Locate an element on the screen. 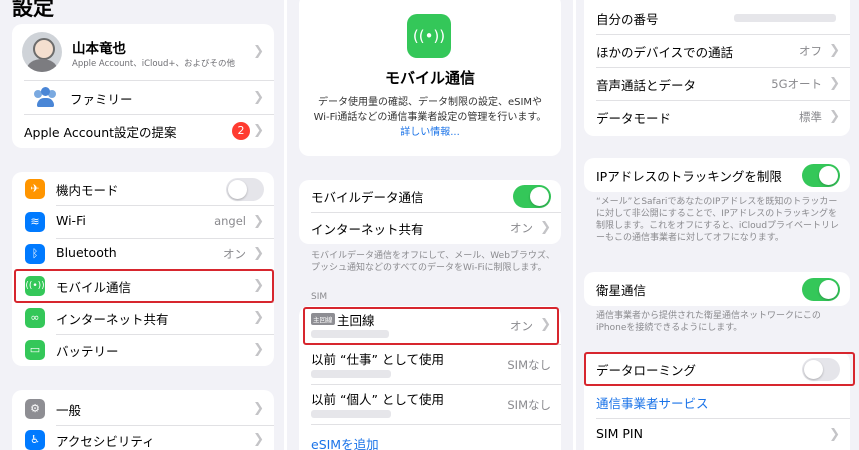 This screenshot has height=450, width=859. notification-badge: 2 is located at coordinates (241, 131).